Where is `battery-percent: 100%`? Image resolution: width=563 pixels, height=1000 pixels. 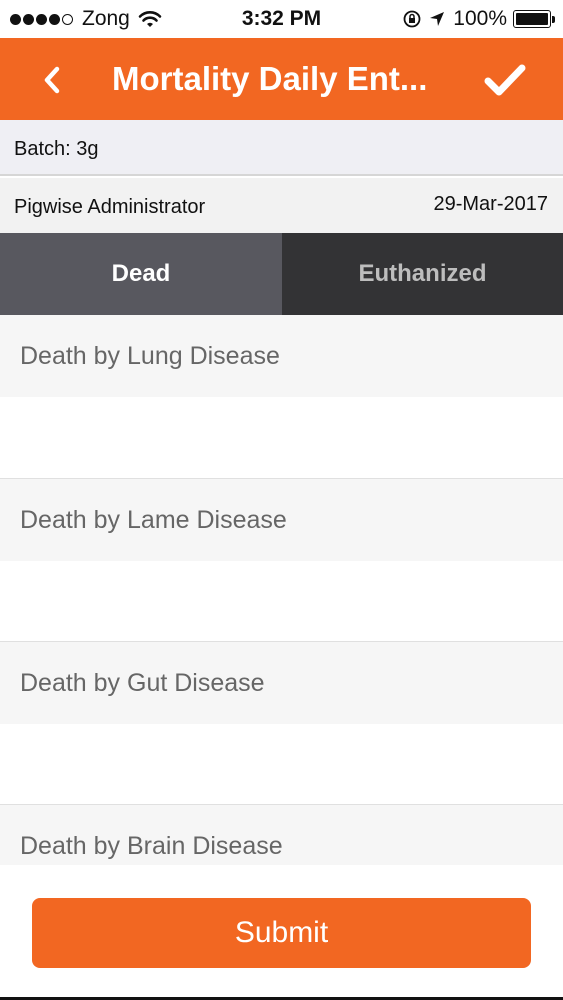
battery-percent: 100% is located at coordinates (480, 18).